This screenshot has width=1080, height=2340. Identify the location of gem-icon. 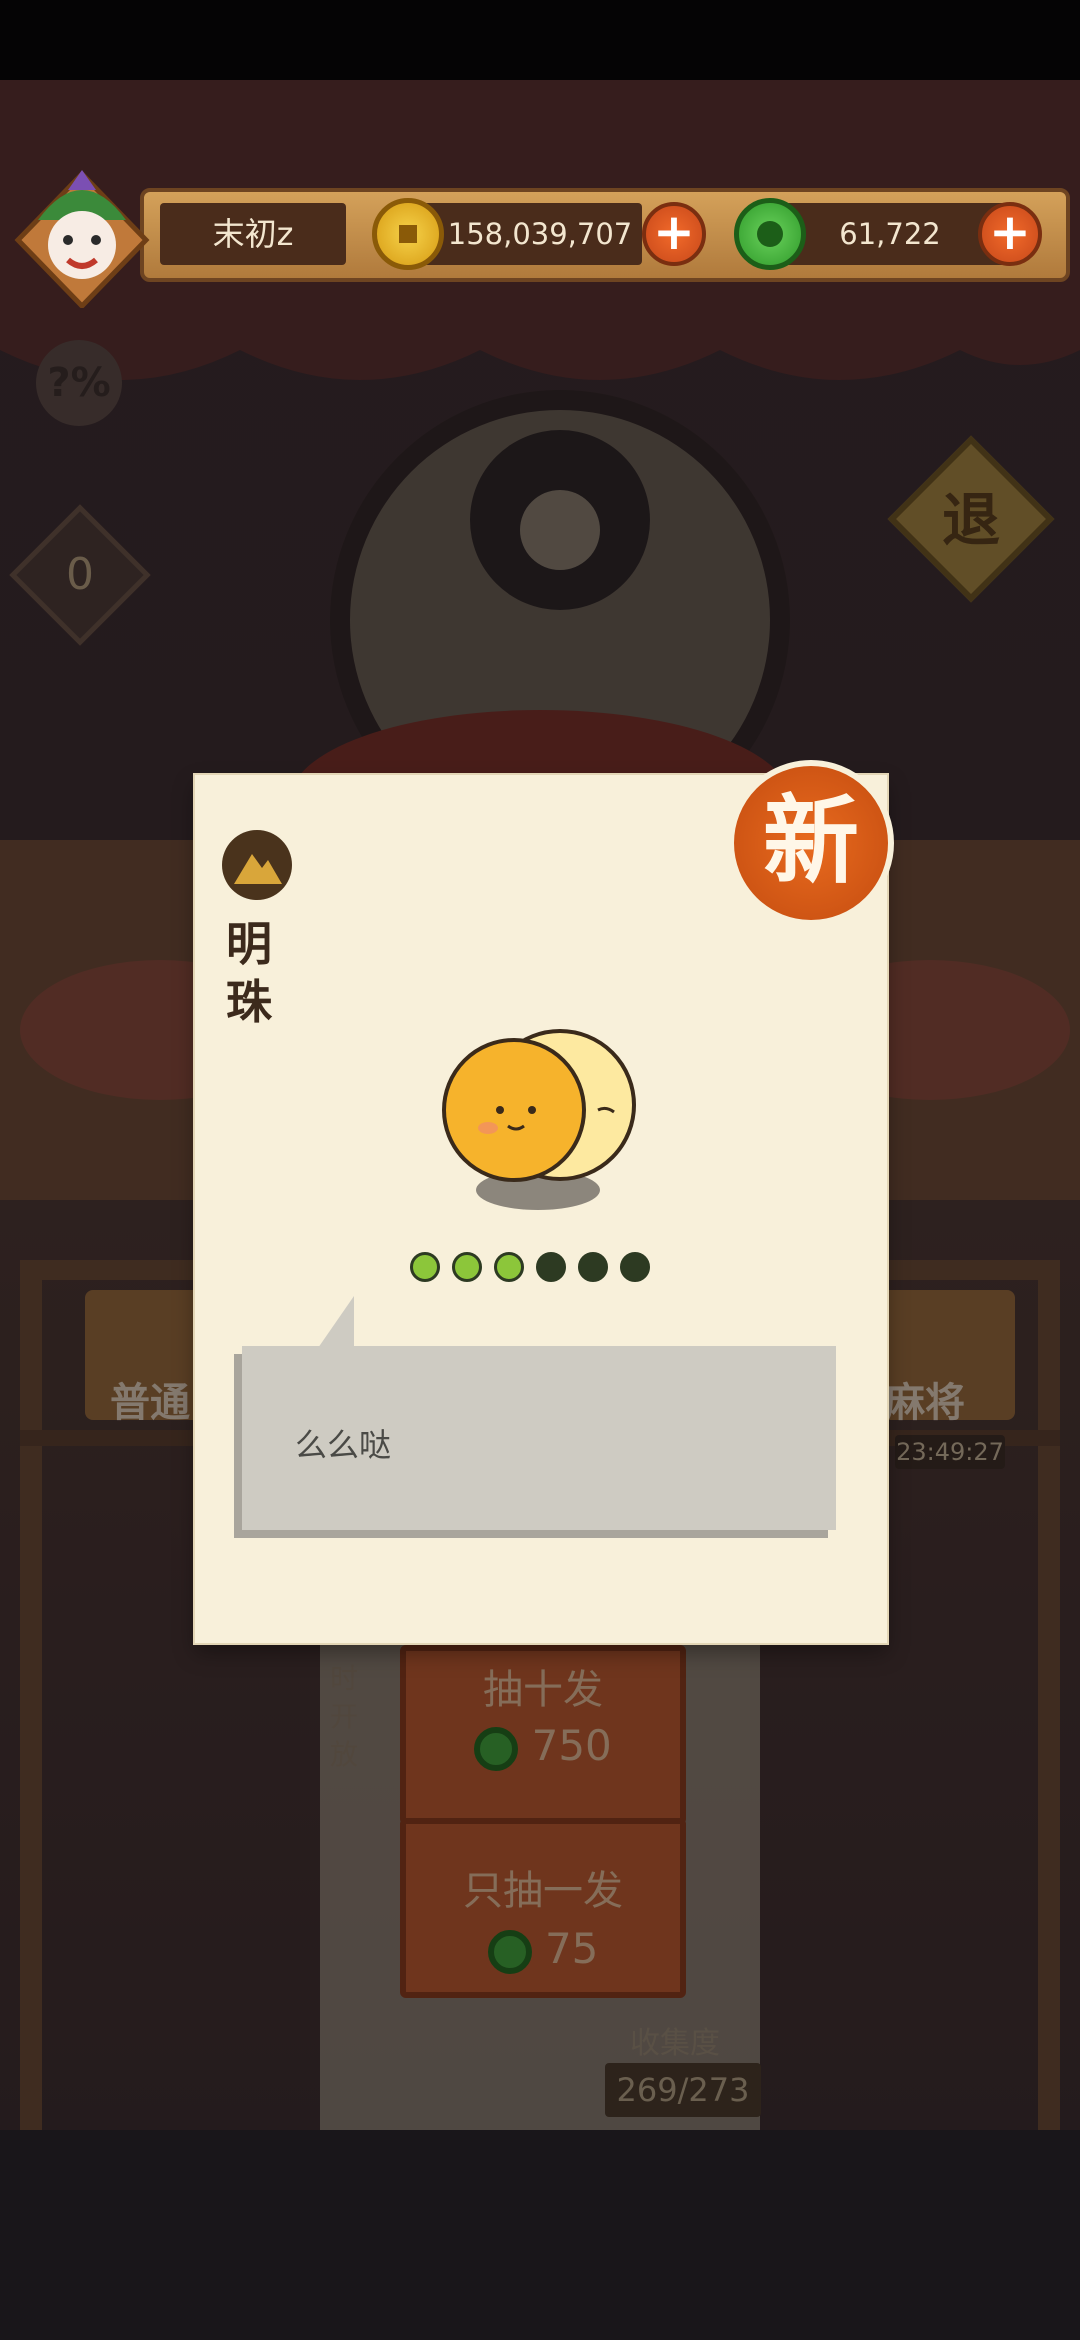
(770, 234).